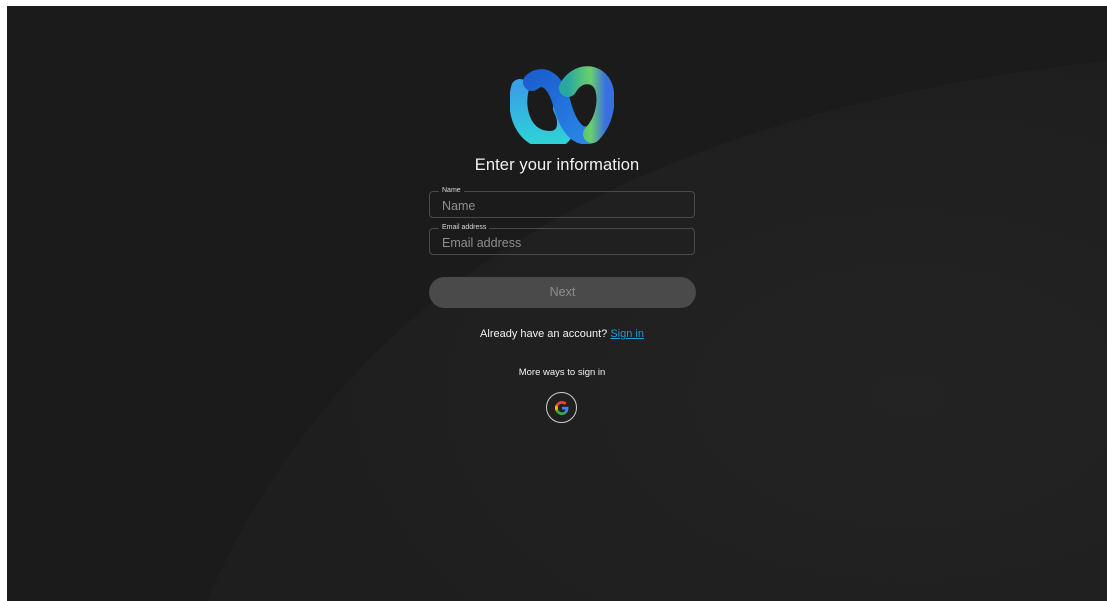 This screenshot has width=1107, height=601. I want to click on more-ways-heading: More ways to sign in, so click(562, 372).